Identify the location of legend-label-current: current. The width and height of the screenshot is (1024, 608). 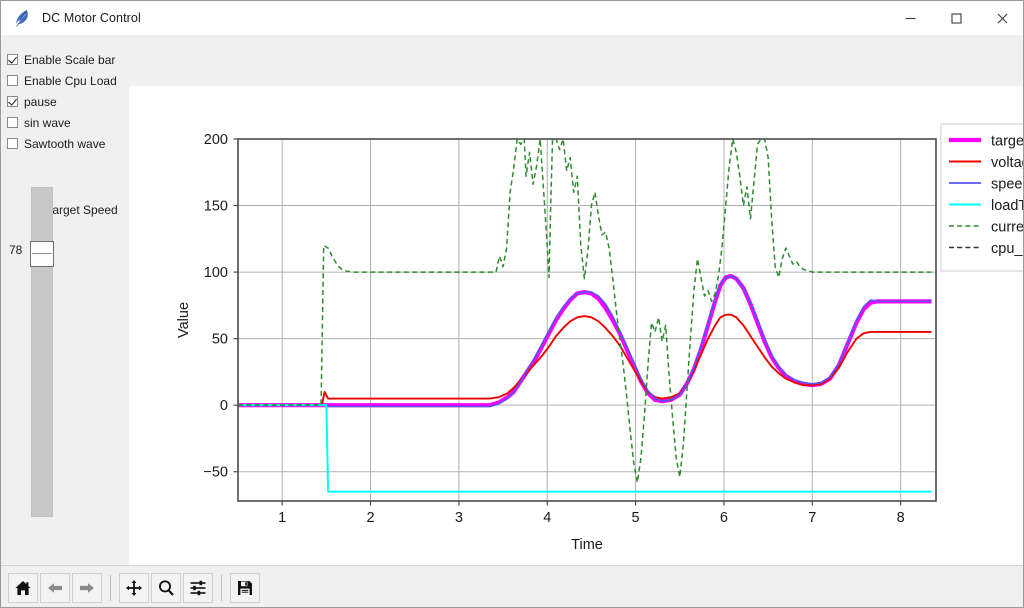
(1007, 228).